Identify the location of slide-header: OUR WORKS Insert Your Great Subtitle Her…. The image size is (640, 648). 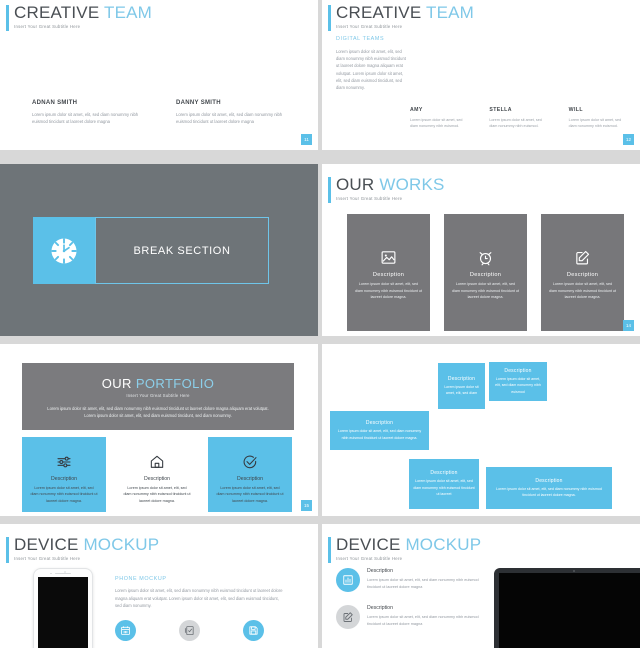
(386, 189).